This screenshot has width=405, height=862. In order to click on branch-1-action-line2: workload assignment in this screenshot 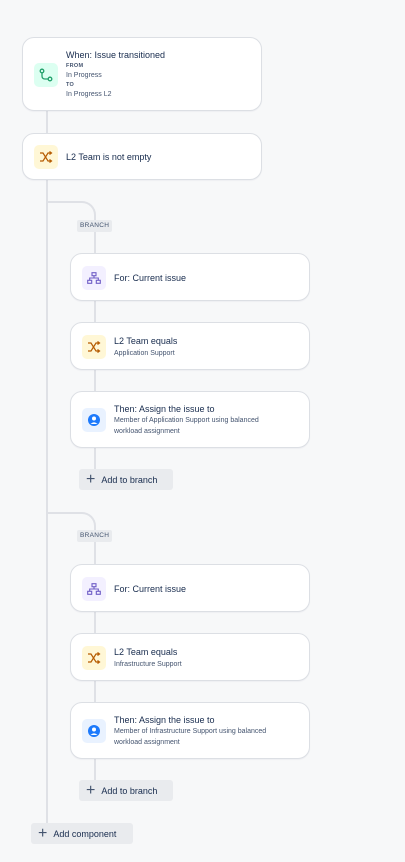, I will do `click(147, 431)`.